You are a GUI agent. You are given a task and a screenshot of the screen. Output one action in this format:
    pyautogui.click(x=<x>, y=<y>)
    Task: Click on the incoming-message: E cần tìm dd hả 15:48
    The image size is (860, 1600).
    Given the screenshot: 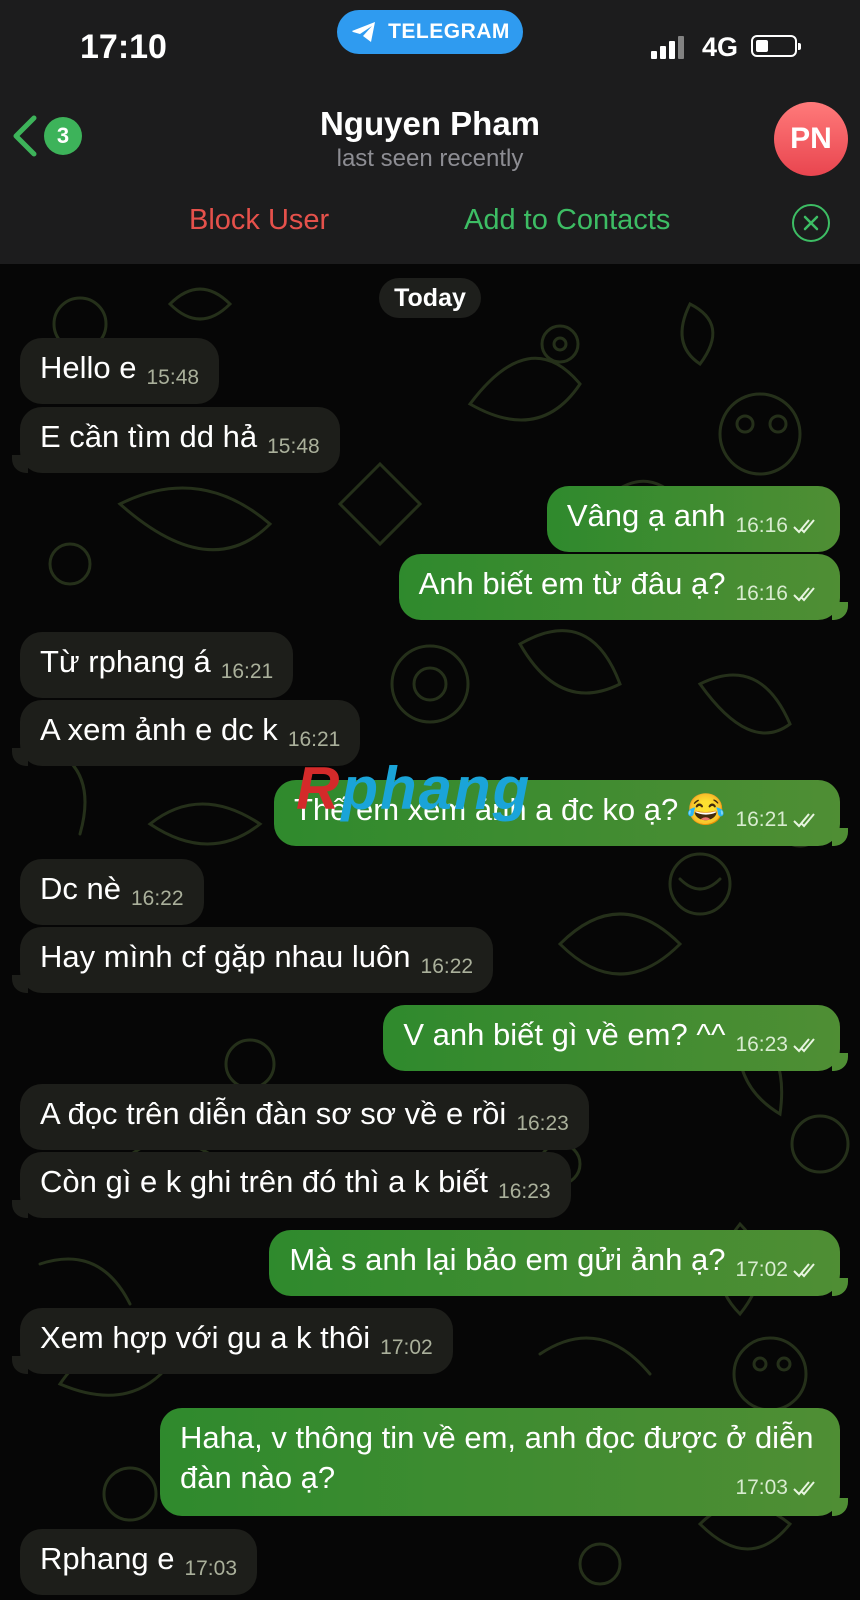 What is the action you would take?
    pyautogui.click(x=180, y=440)
    